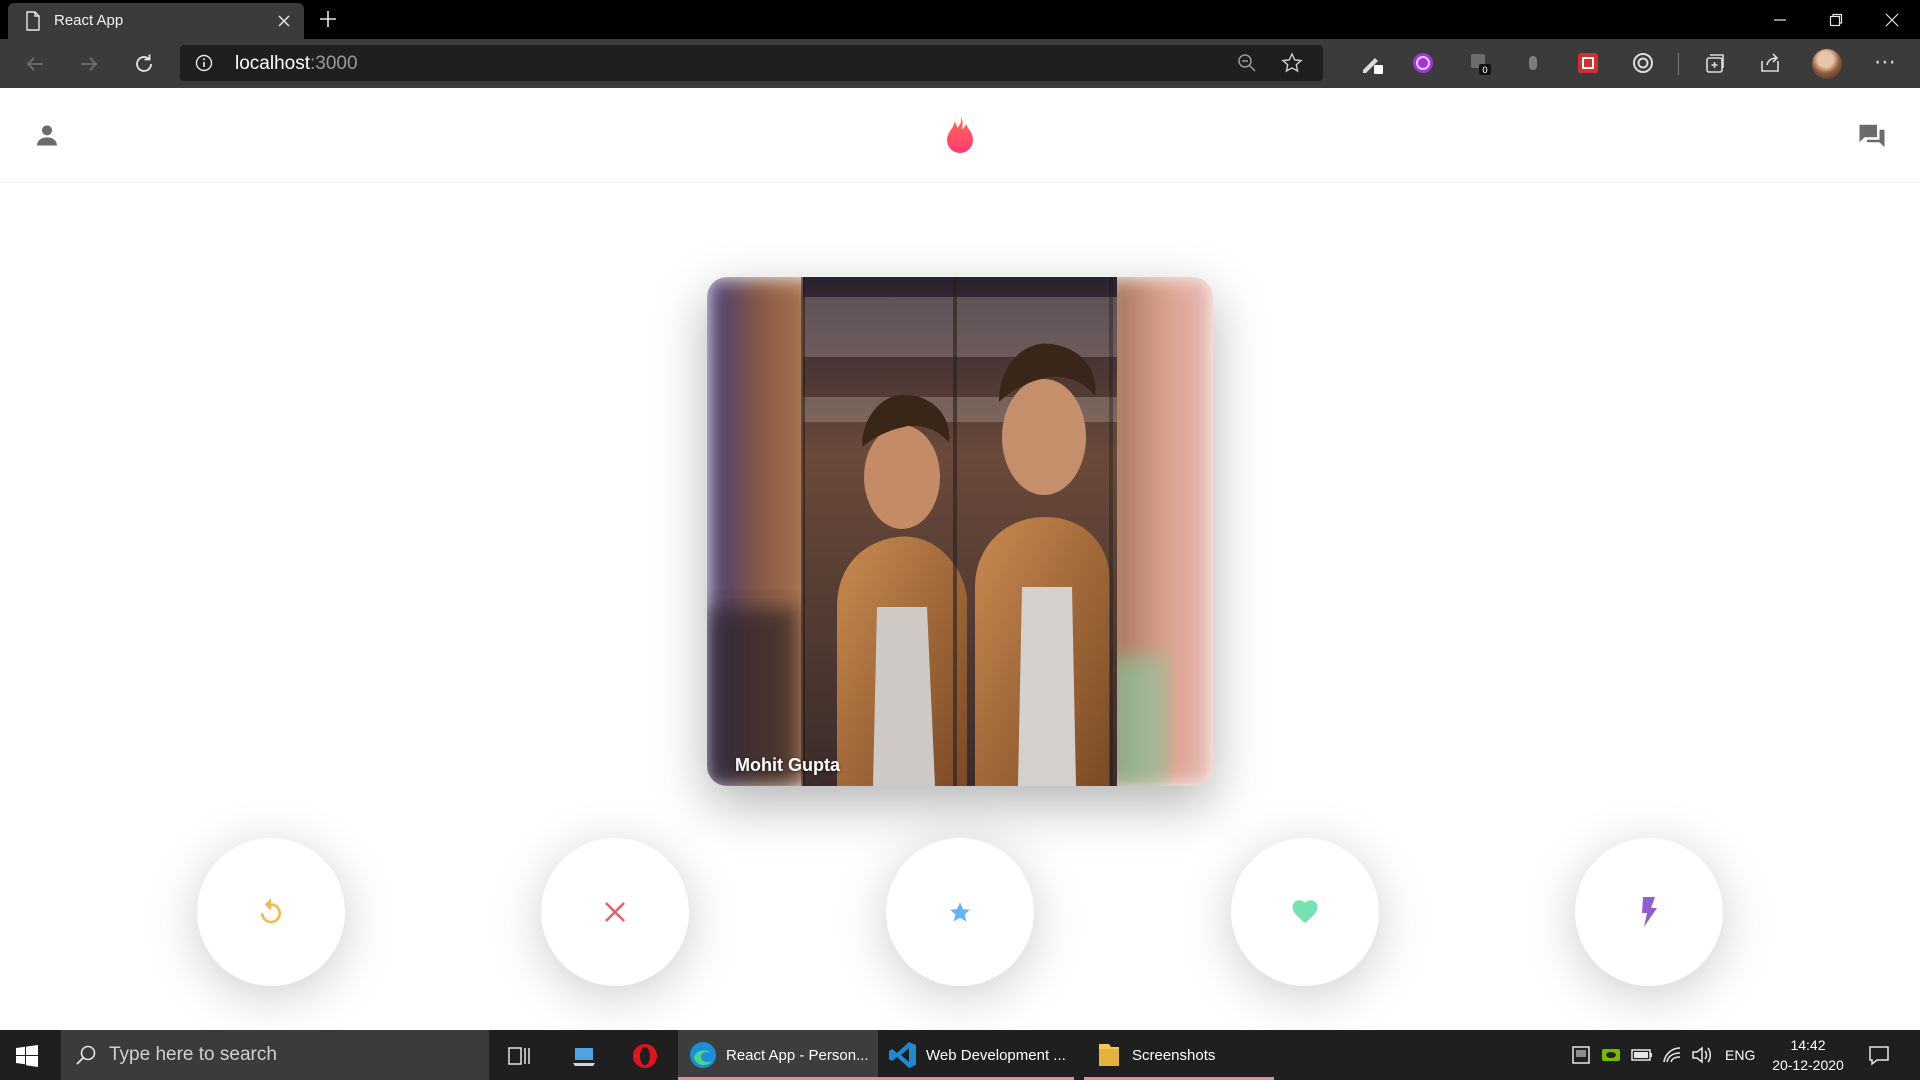  What do you see at coordinates (1581, 1055) in the screenshot?
I see `tablet-icon` at bounding box center [1581, 1055].